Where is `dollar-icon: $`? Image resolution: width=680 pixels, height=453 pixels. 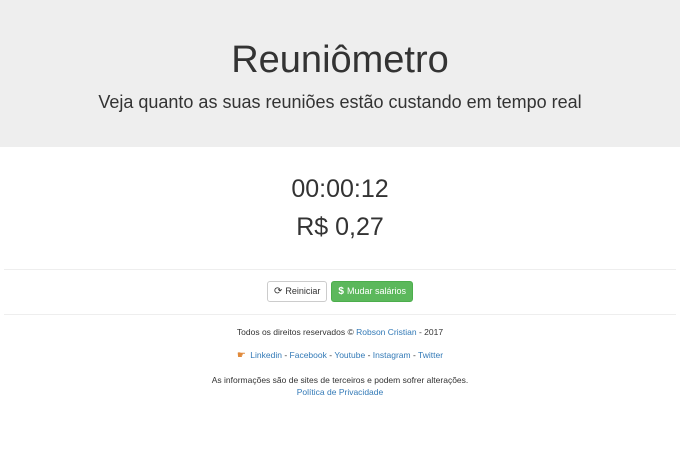
dollar-icon: $ is located at coordinates (341, 291).